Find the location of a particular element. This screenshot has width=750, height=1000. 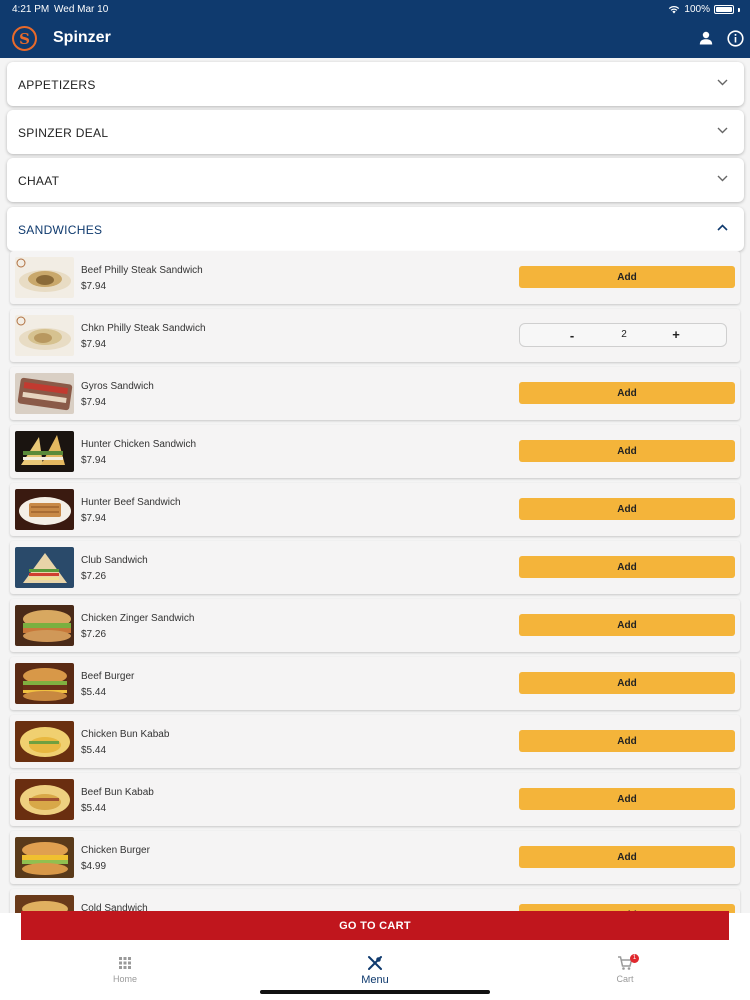

category-sandwiches: SANDWICHES is located at coordinates (375, 229).